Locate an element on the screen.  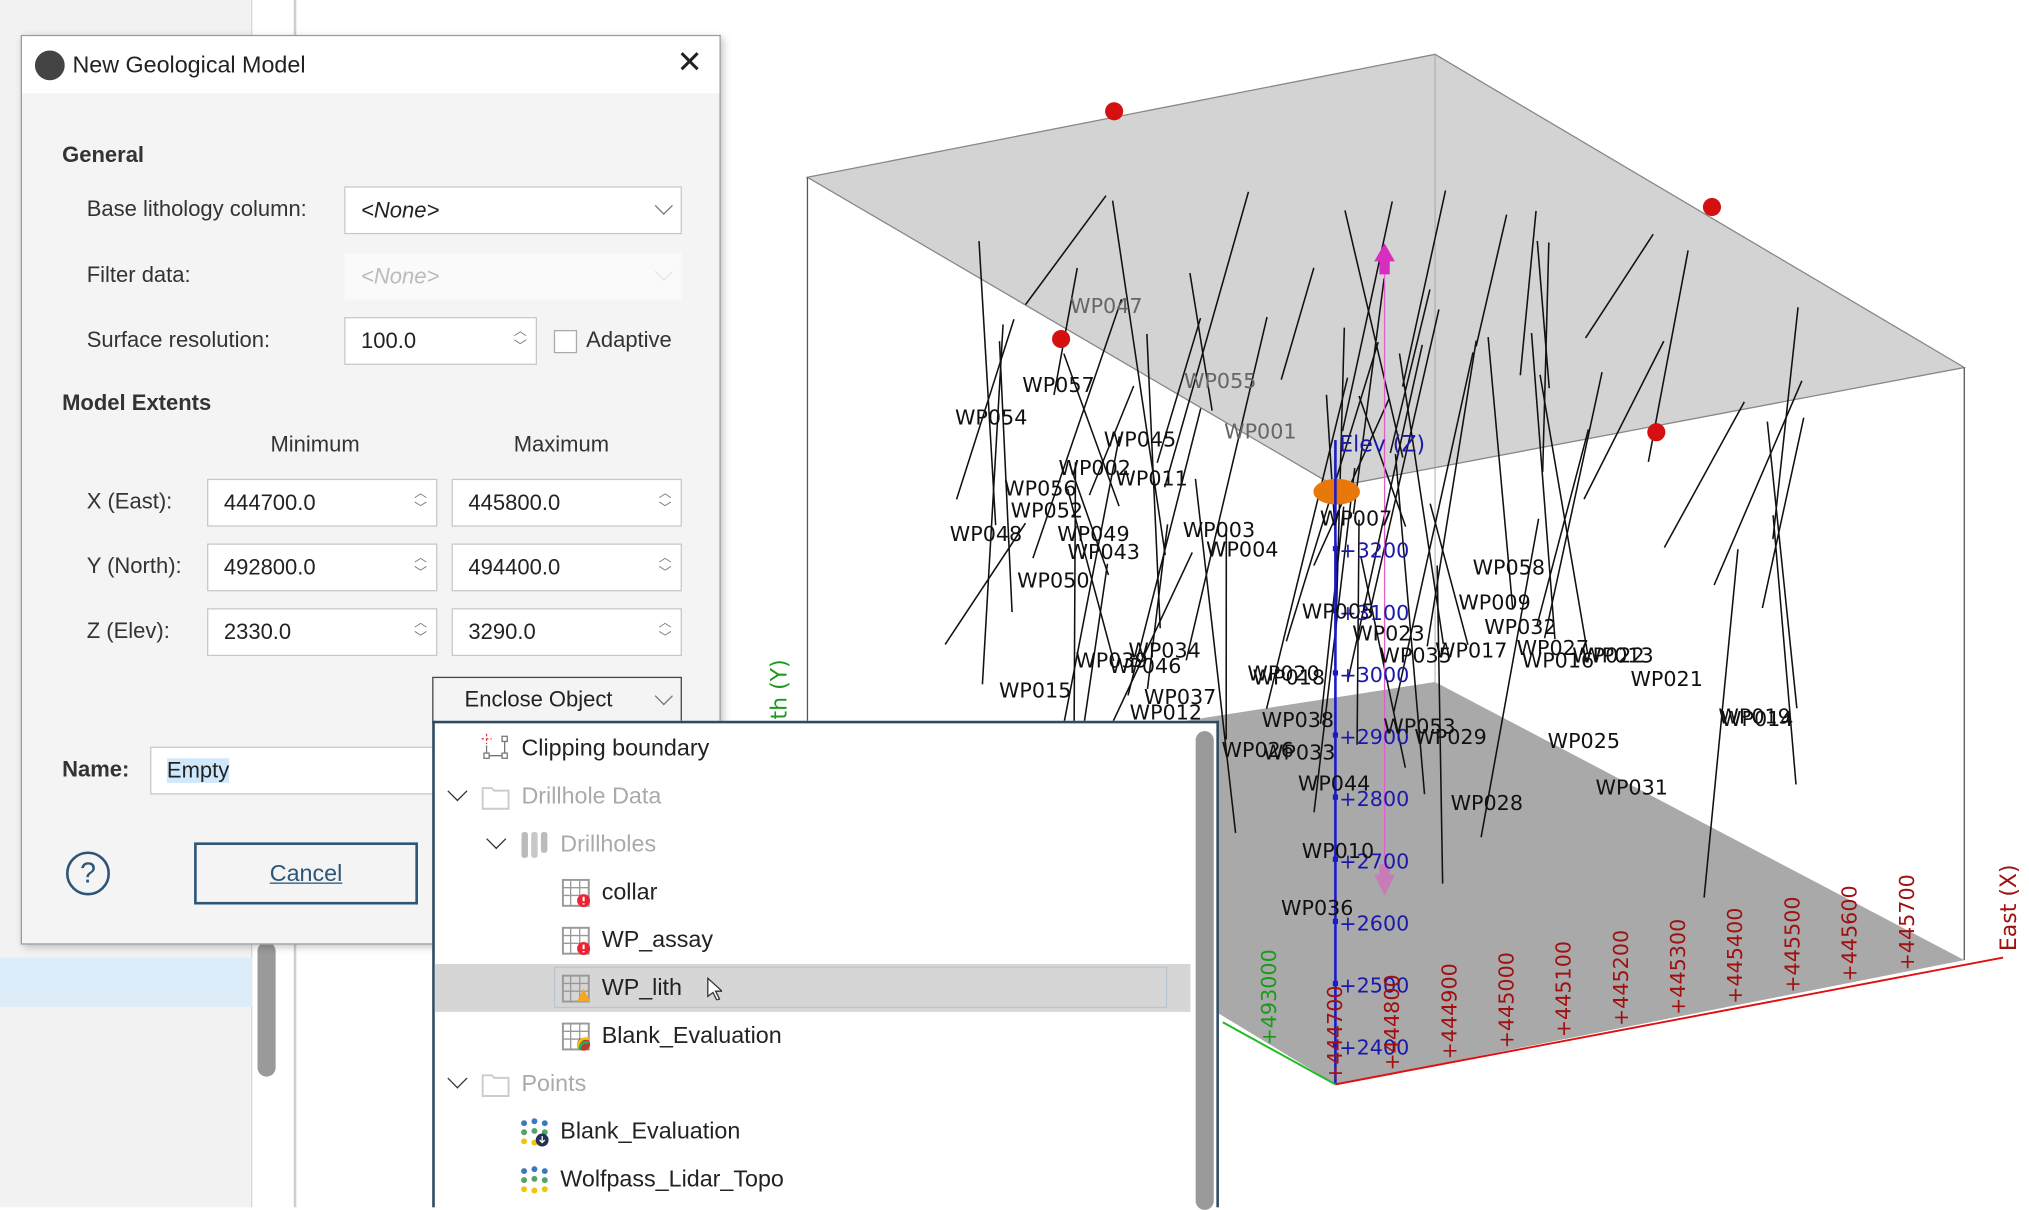
dropdown-item: Clipping boundary is located at coordinates (813, 749).